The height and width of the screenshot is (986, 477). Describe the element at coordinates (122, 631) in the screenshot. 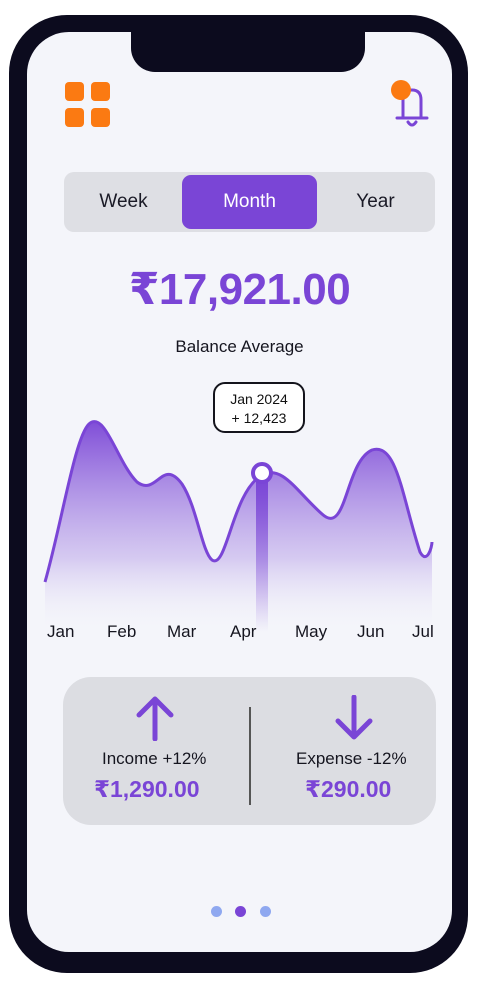

I see `month-label: Feb` at that location.